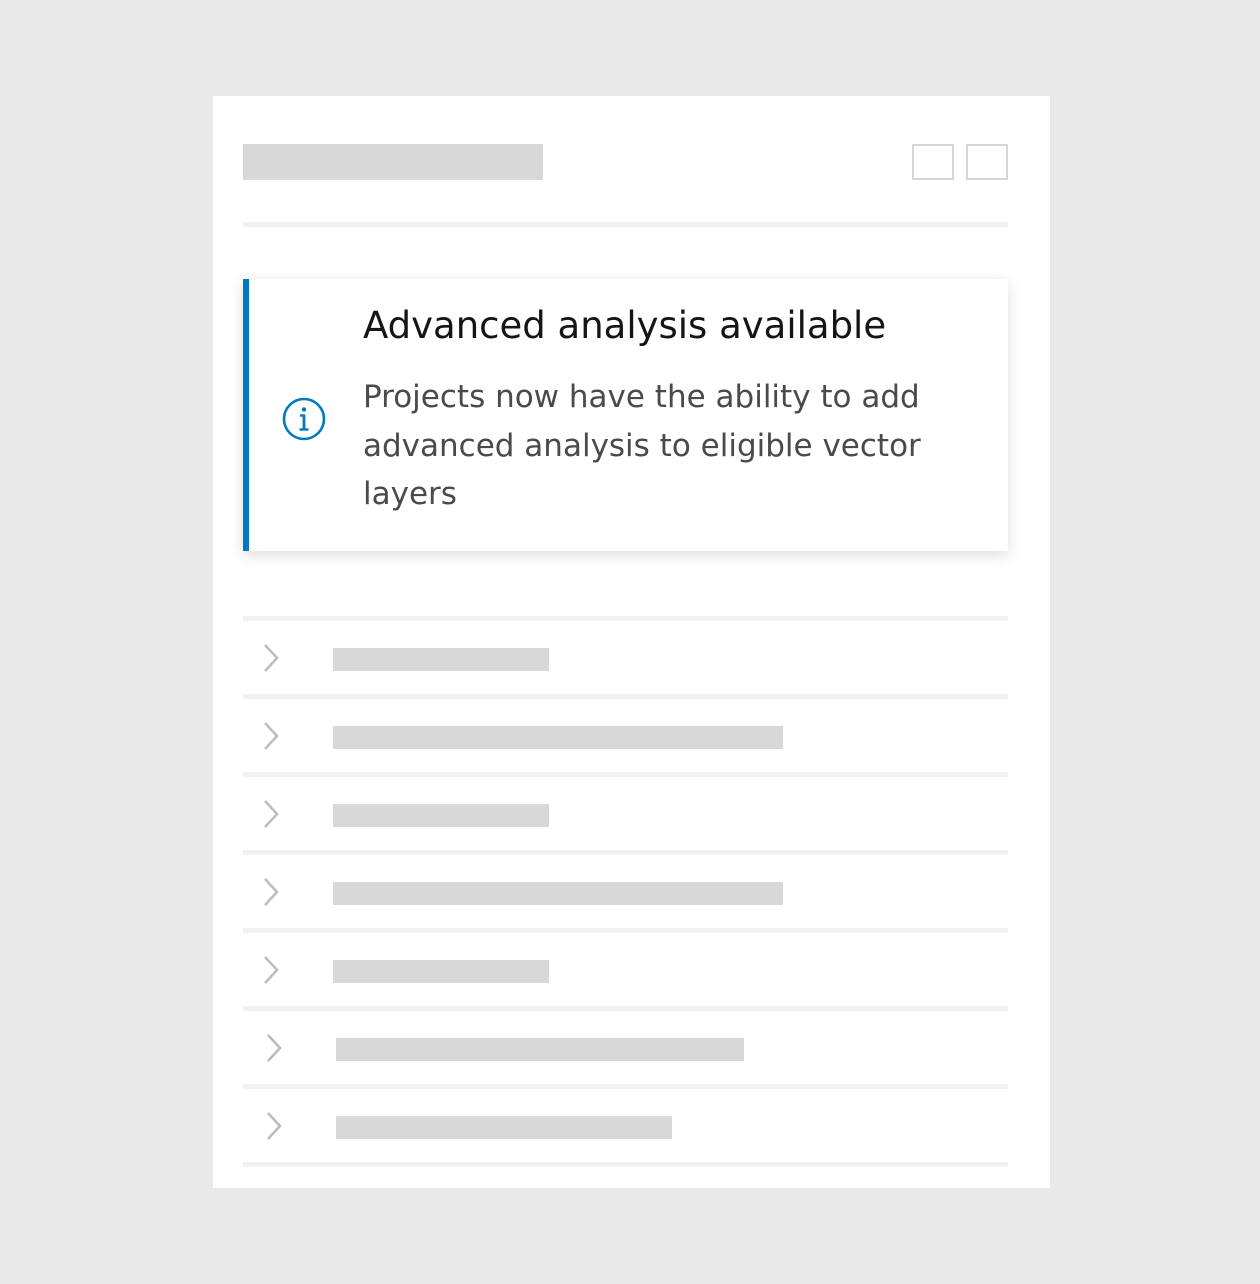 This screenshot has height=1284, width=1260. What do you see at coordinates (625, 1164) in the screenshot?
I see `list-bottom-divider` at bounding box center [625, 1164].